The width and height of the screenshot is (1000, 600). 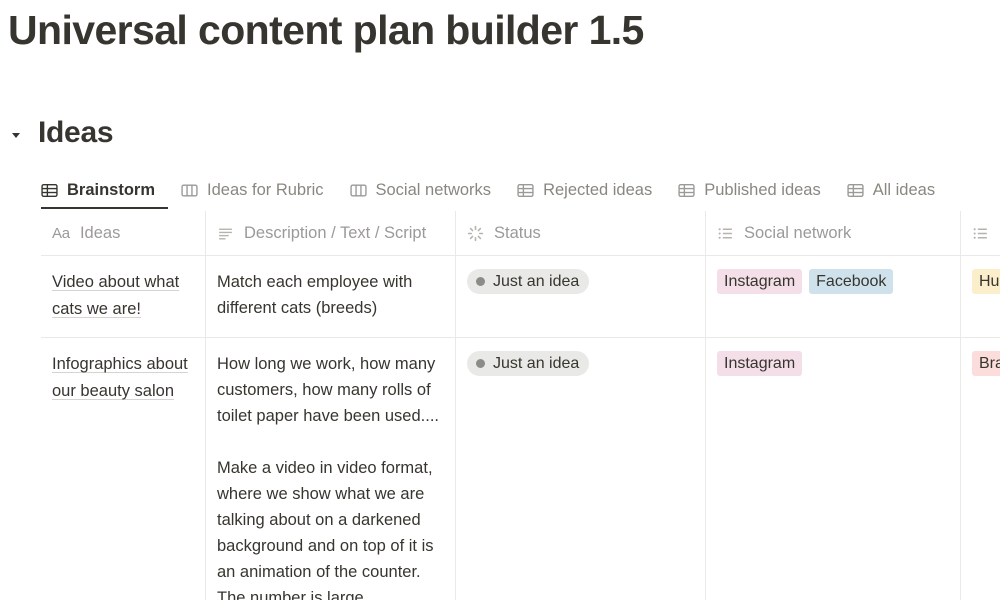 I want to click on tab-rejected-ideas: Rejected ideas, so click(x=584, y=190).